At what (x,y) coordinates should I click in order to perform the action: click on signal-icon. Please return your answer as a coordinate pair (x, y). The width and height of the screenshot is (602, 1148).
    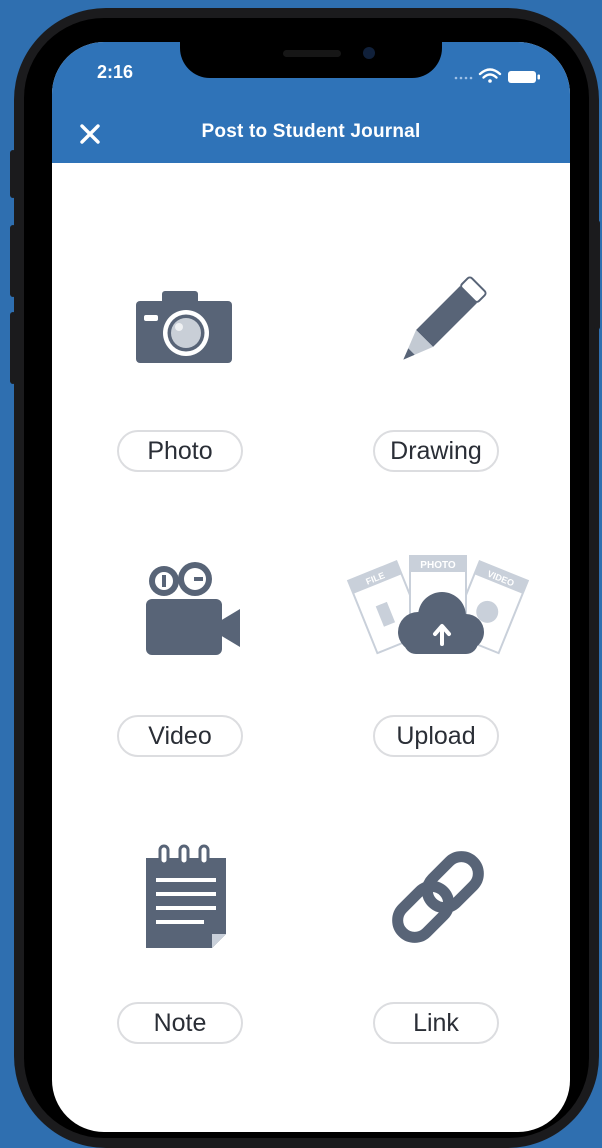
    Looking at the image, I should click on (463, 78).